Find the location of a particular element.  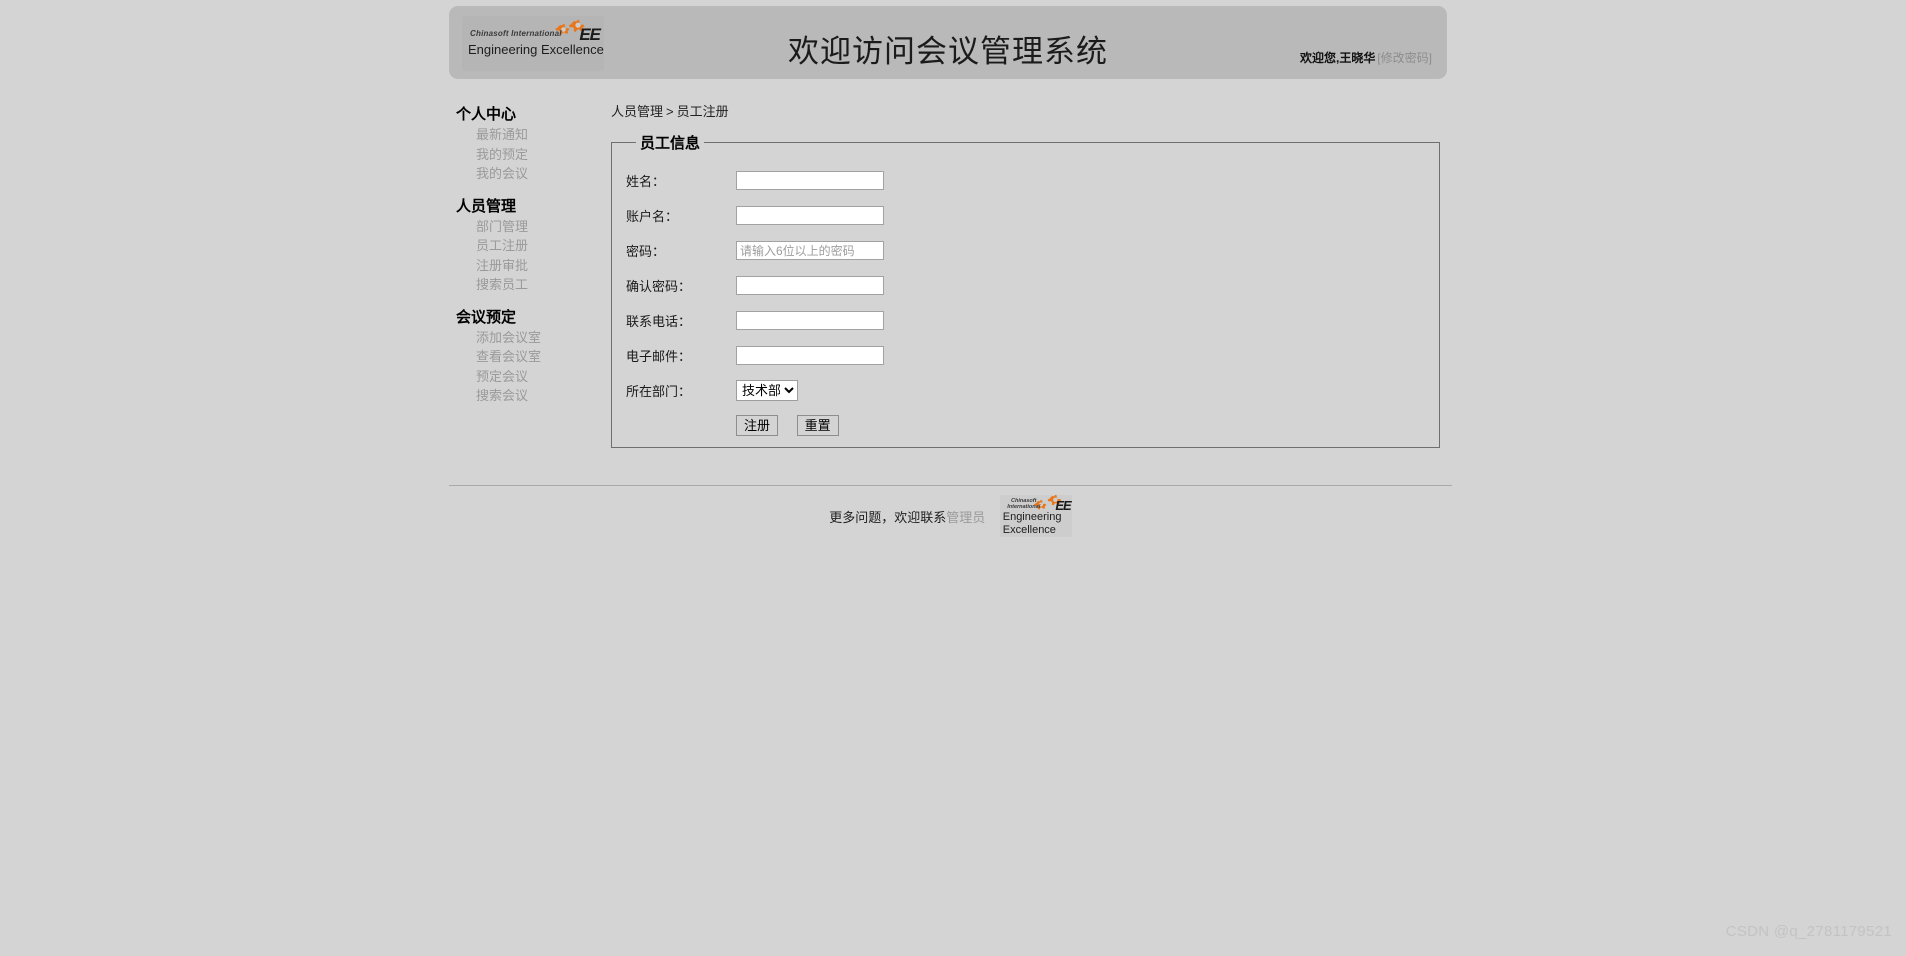

form-row-name: 姓名： is located at coordinates (831, 180).